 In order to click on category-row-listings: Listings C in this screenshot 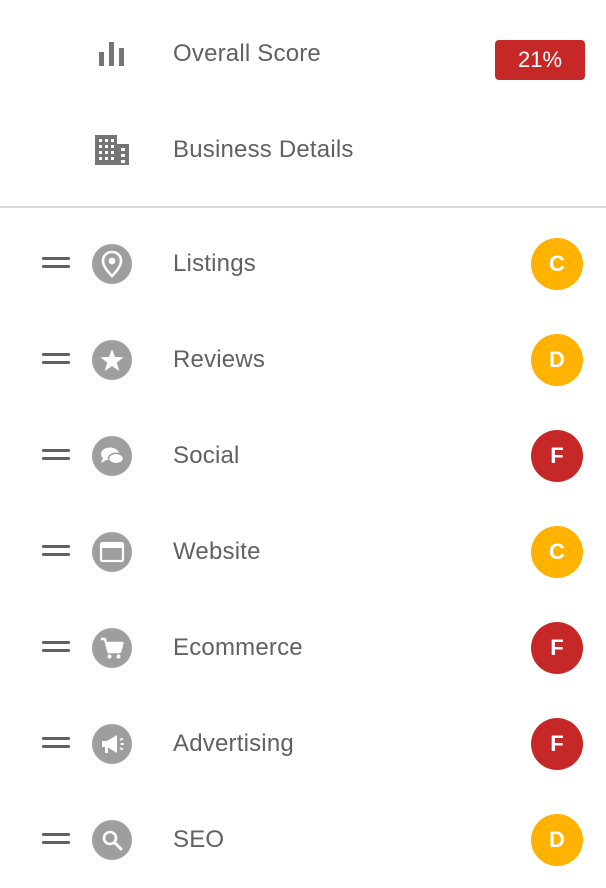, I will do `click(303, 264)`.